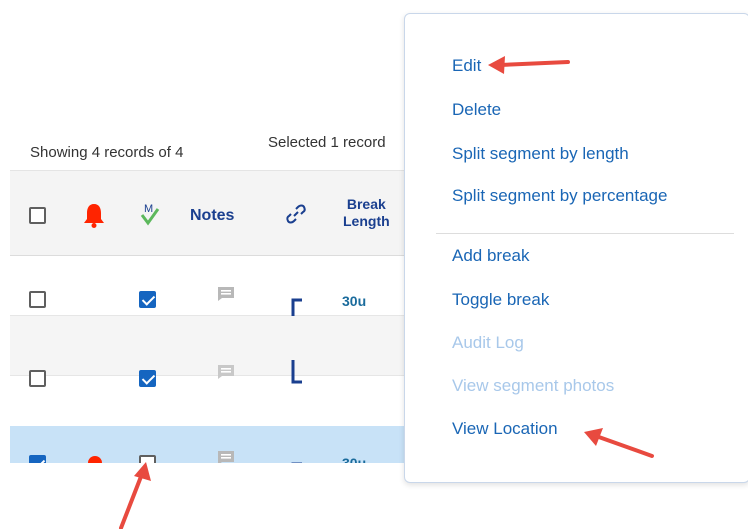 The image size is (748, 529). I want to click on annotation-arrow-view-location, so click(624, 446).